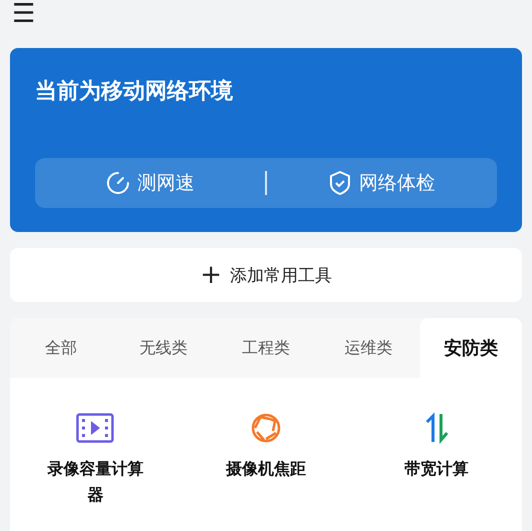 This screenshot has width=532, height=531. What do you see at coordinates (339, 183) in the screenshot?
I see `shield-icon` at bounding box center [339, 183].